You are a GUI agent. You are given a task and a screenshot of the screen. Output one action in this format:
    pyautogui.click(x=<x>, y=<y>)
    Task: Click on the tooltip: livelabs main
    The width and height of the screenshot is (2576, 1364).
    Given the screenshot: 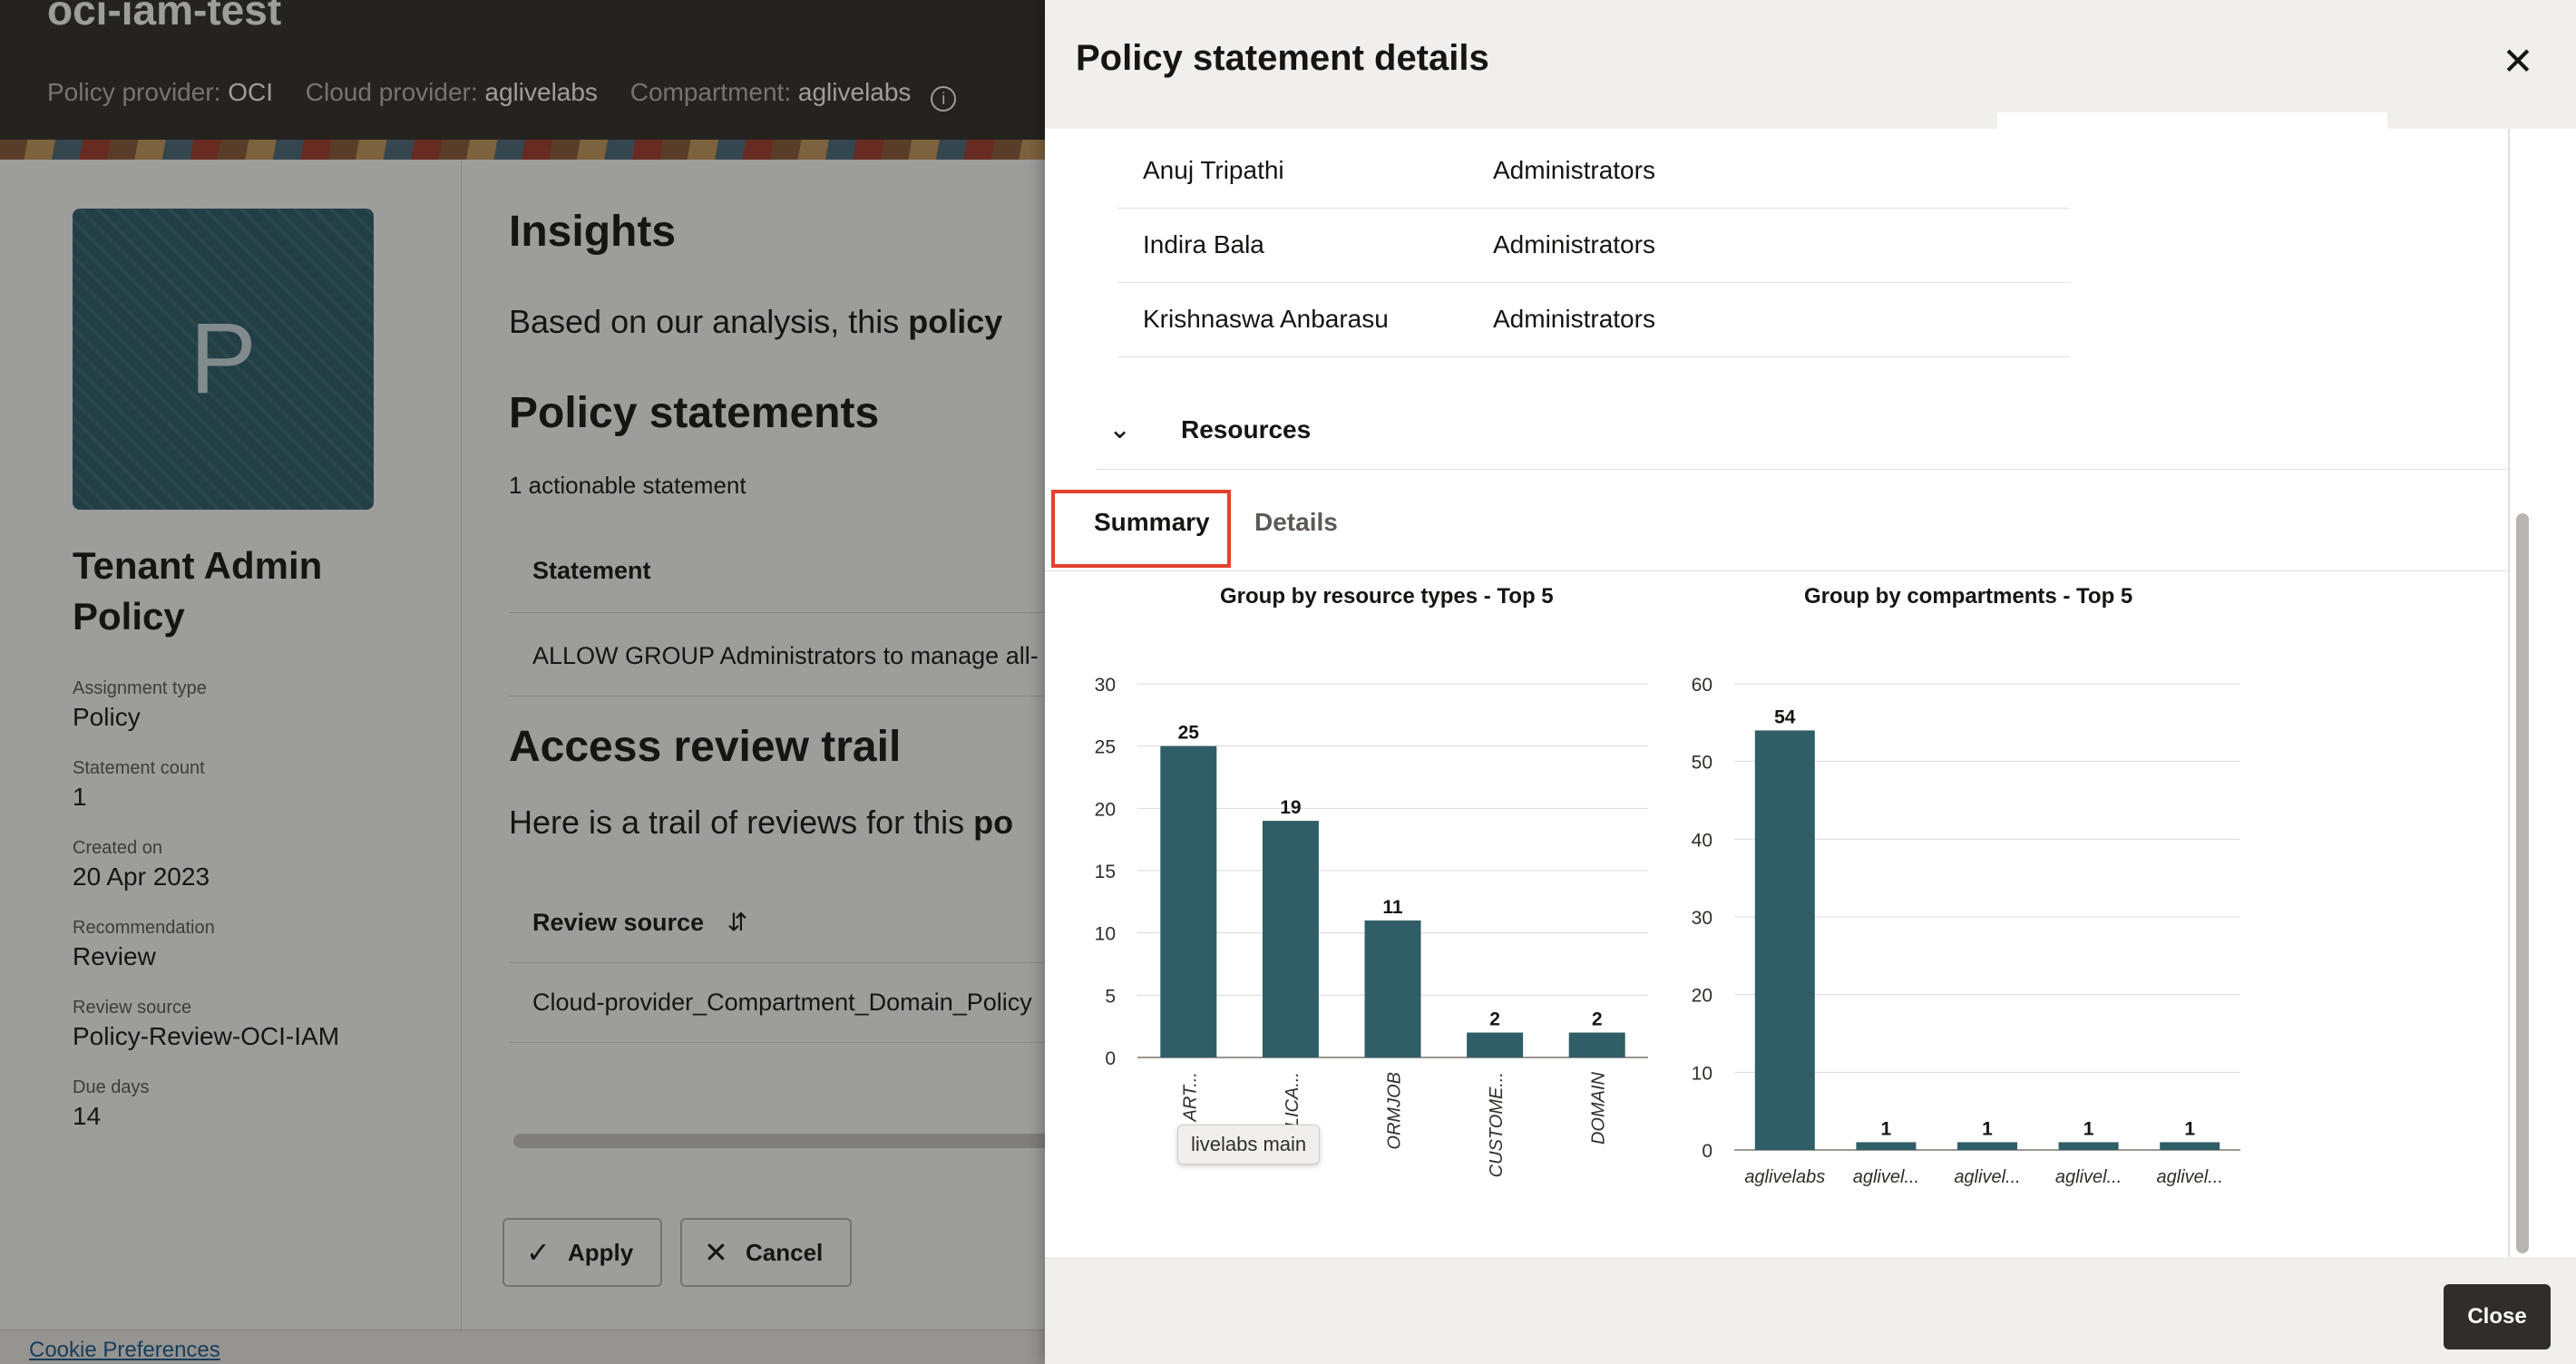 What is the action you would take?
    pyautogui.click(x=1249, y=1144)
    